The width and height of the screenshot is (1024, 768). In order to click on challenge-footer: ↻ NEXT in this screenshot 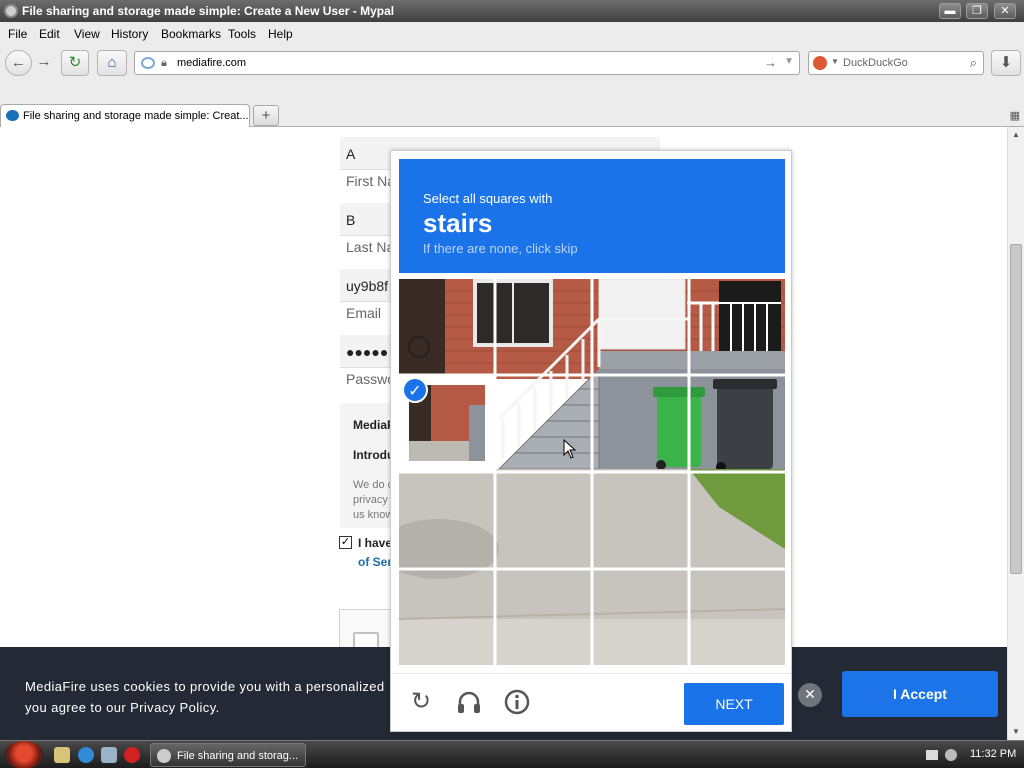, I will do `click(591, 702)`.